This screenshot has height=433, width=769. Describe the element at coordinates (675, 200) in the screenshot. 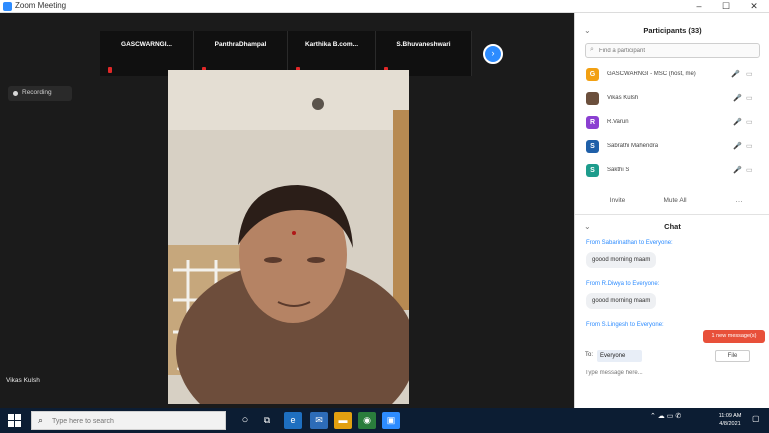

I see `mute-all-button: Mute All` at that location.